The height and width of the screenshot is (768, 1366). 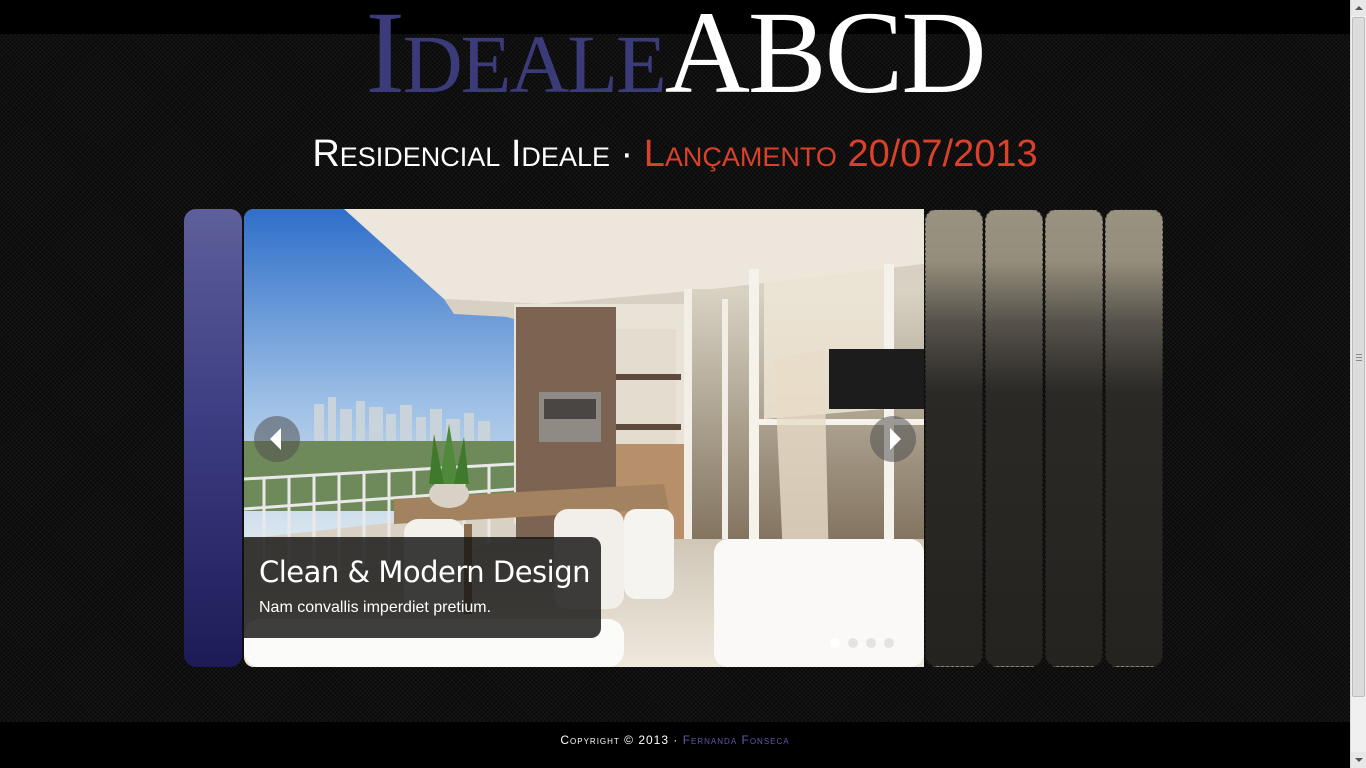 I want to click on site-logo: IdealeABCD, so click(x=675, y=56).